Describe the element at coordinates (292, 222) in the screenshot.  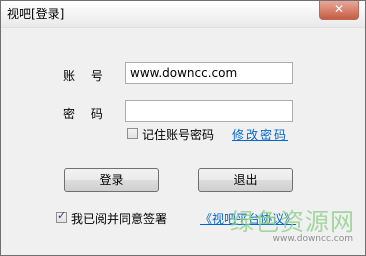
I see `watermark-text: 绿色资源网` at that location.